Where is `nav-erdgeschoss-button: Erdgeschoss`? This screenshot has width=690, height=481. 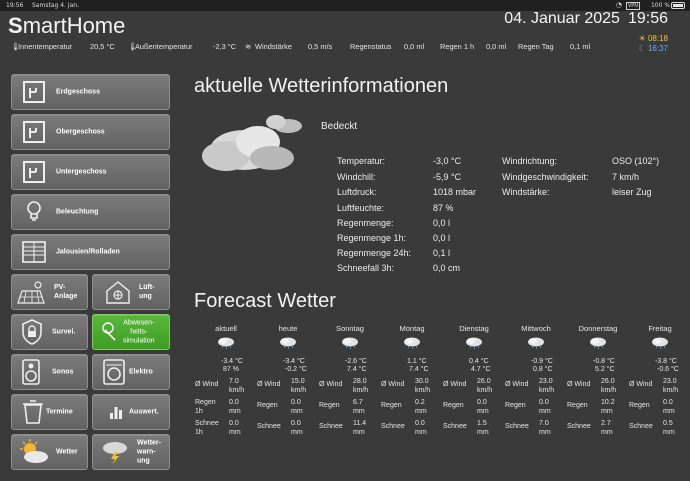
nav-erdgeschoss-button: Erdgeschoss is located at coordinates (90, 92).